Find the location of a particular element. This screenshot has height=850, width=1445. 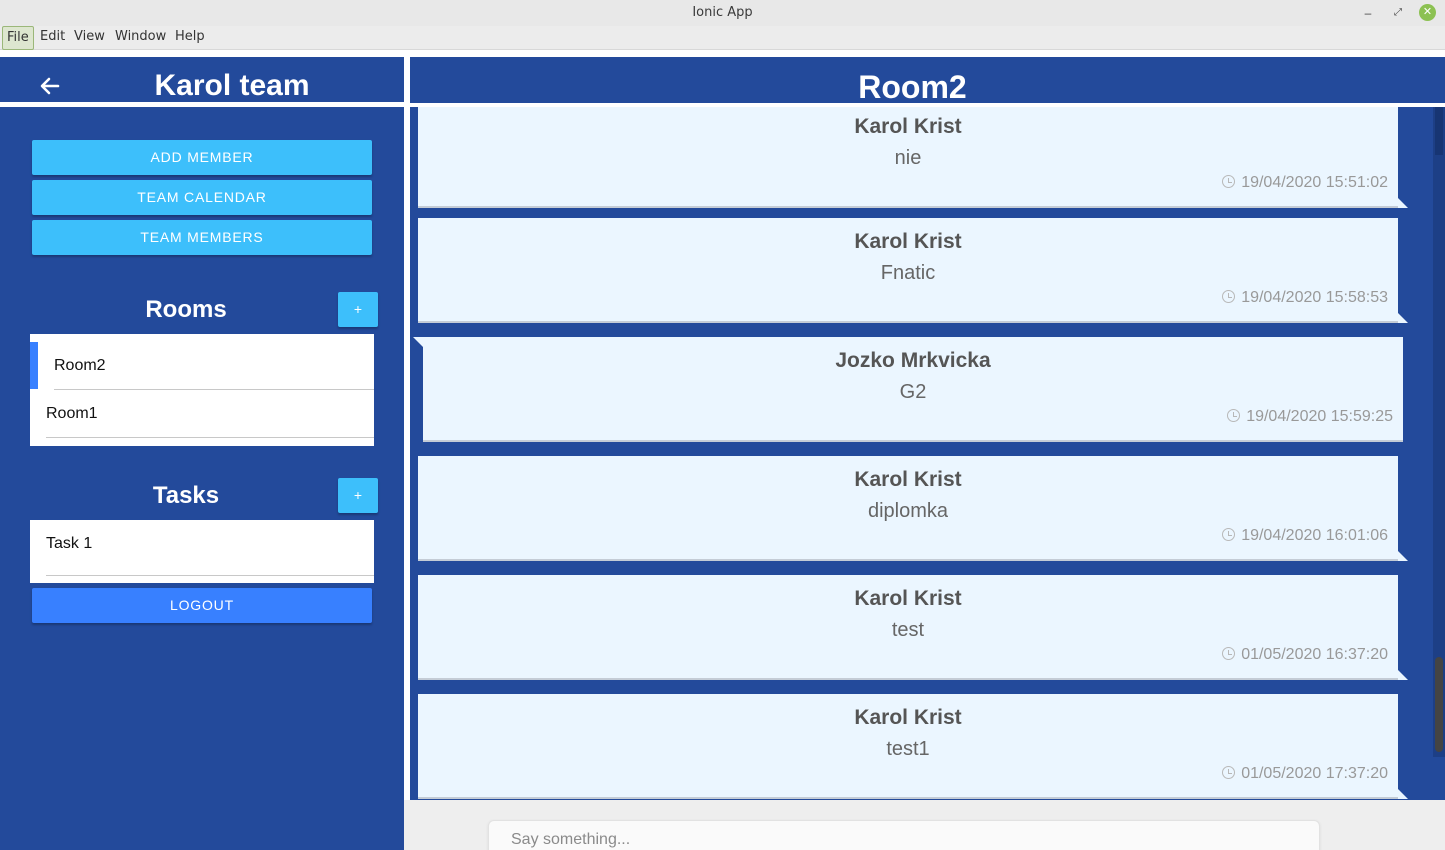

team-calendar-button: TEAM CALENDAR is located at coordinates (202, 197).